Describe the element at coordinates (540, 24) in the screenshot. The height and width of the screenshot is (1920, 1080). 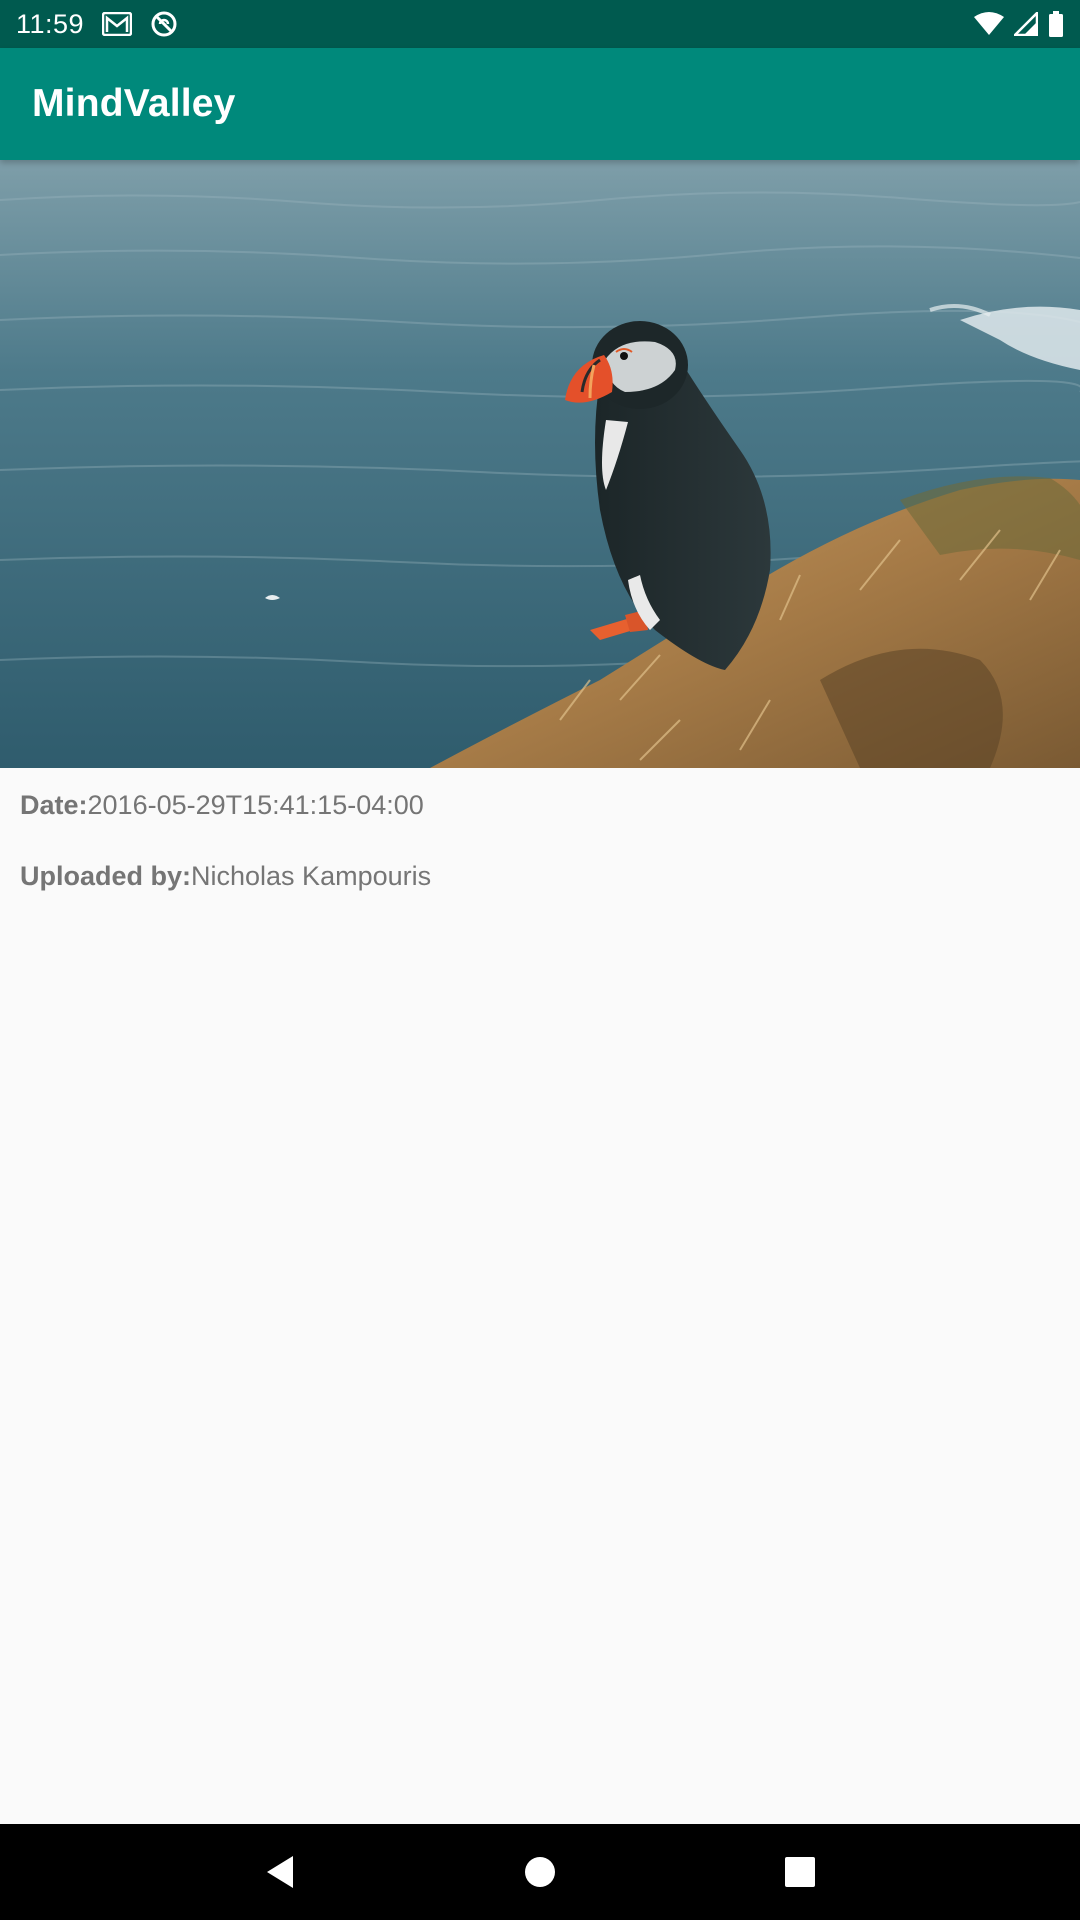
I see `status-bar: 11:59` at that location.